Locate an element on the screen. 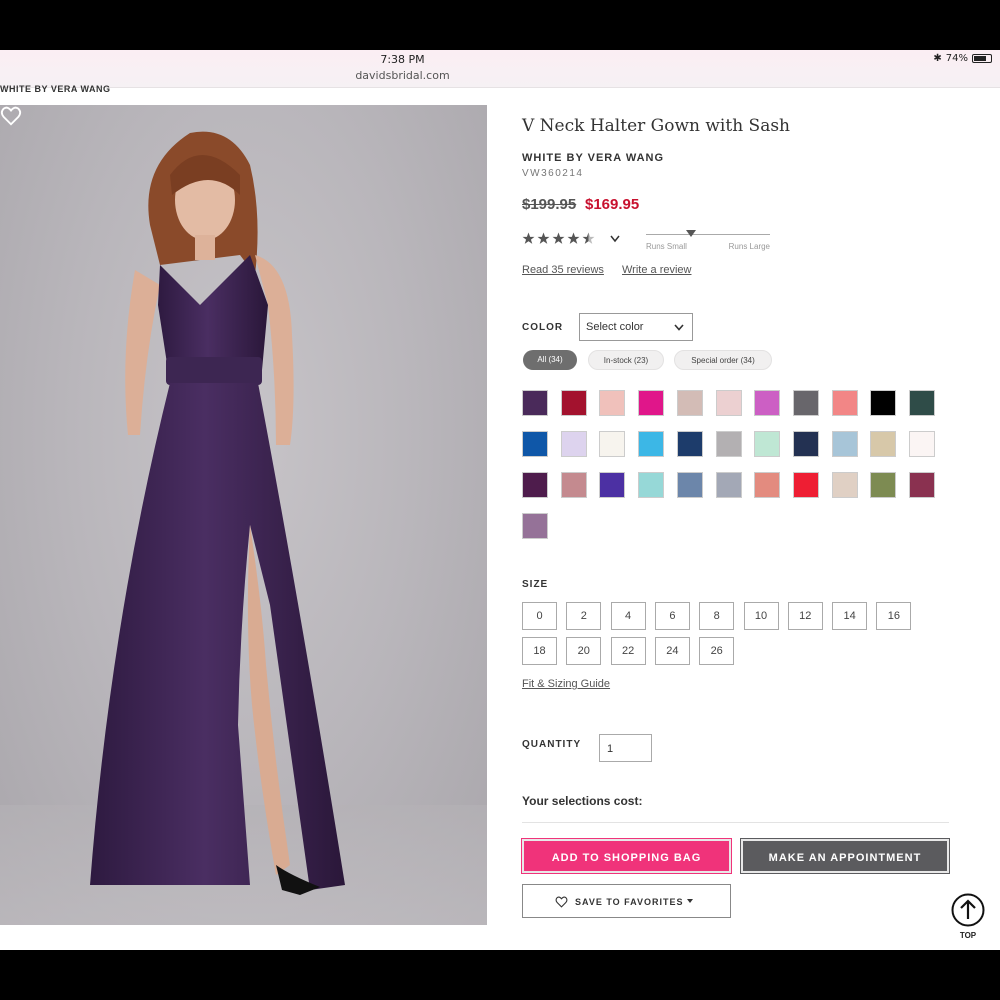 Image resolution: width=1000 pixels, height=1000 pixels. back-to-top-icon is located at coordinates (968, 910).